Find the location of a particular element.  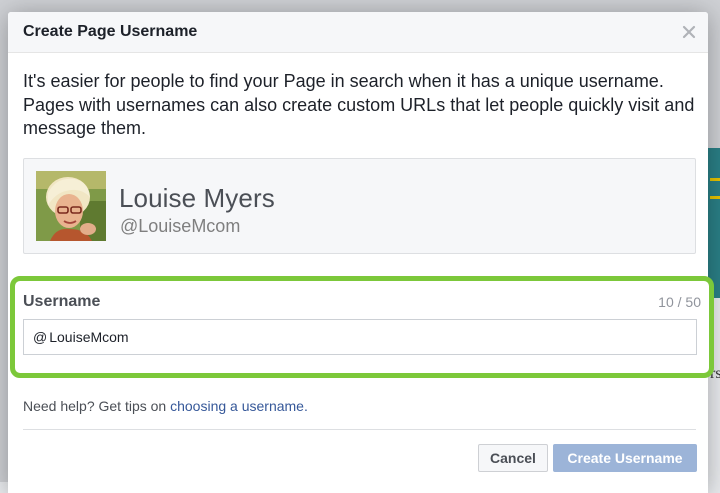

dialog-title: Create Page Username is located at coordinates (110, 31).